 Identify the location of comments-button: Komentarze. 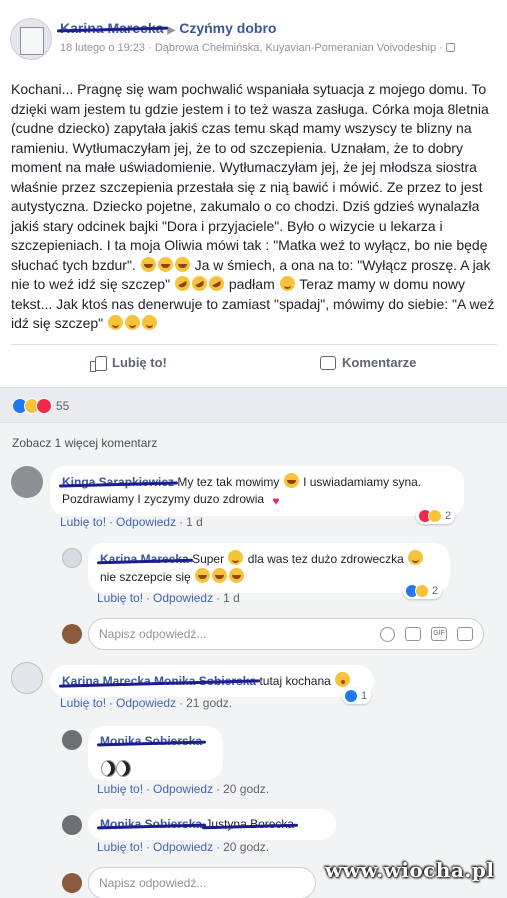
(368, 362).